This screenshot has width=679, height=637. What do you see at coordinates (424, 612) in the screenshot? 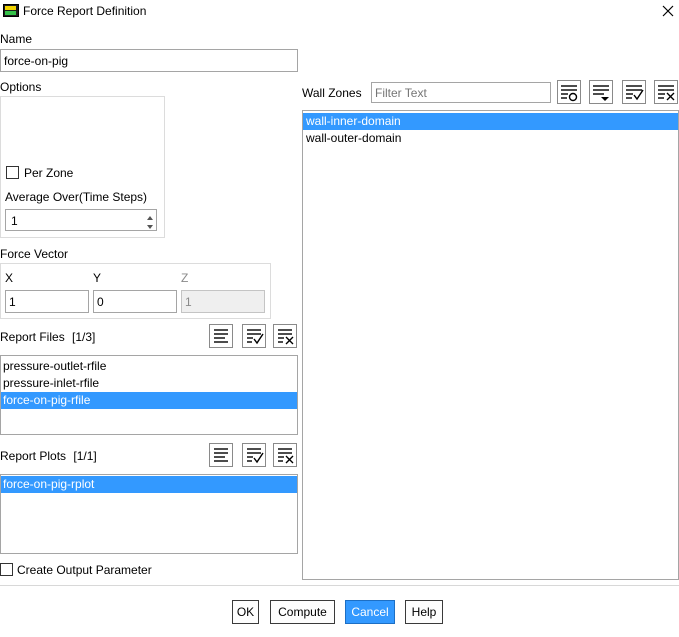
I see `help-button: Help` at bounding box center [424, 612].